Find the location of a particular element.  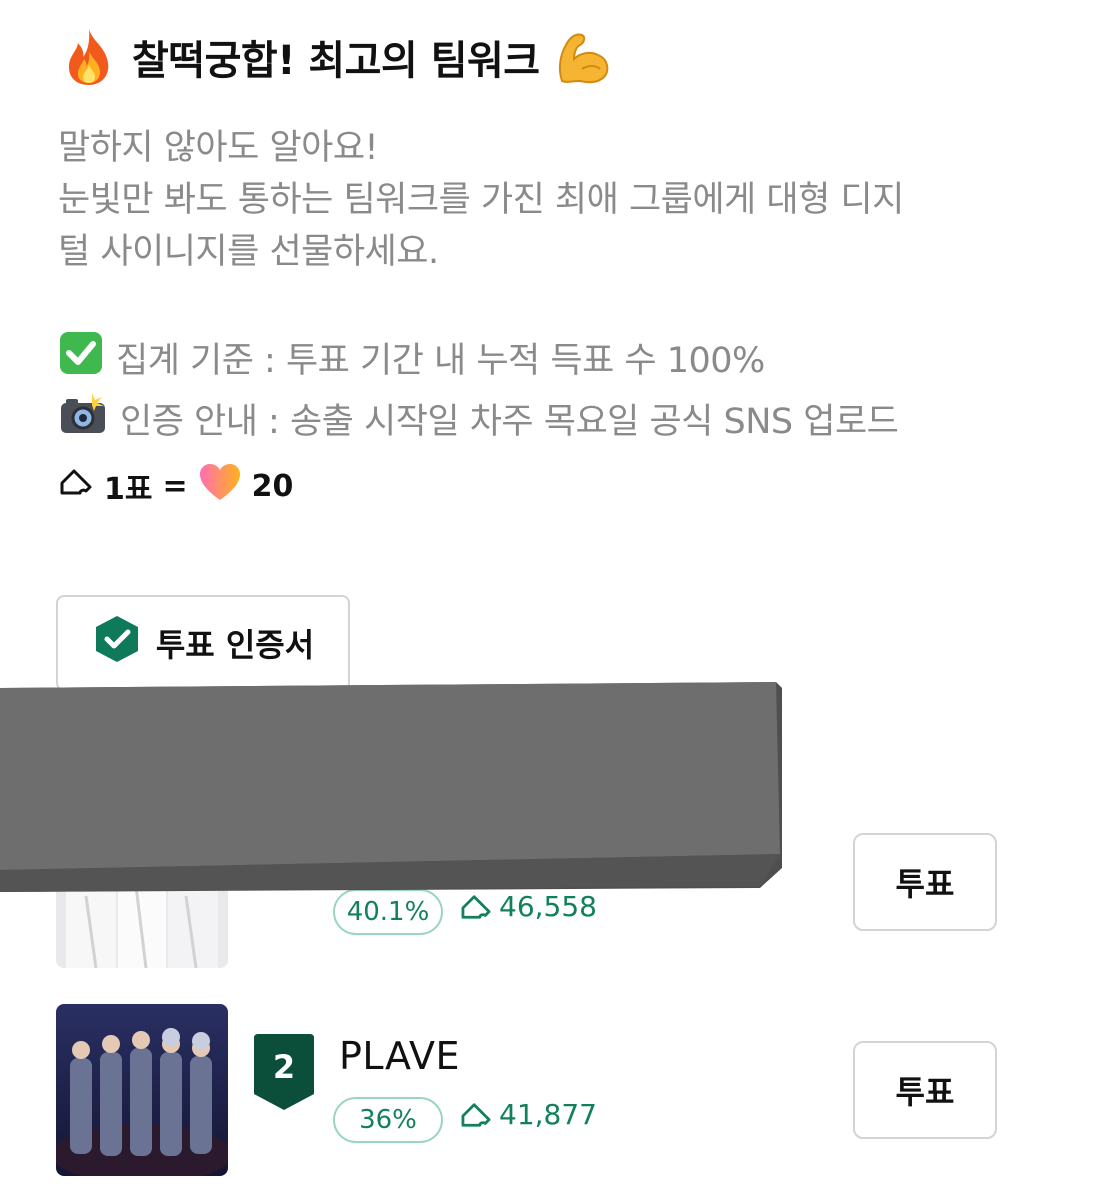

vote-certificate-button: 투표 인증서 is located at coordinates (203, 643).